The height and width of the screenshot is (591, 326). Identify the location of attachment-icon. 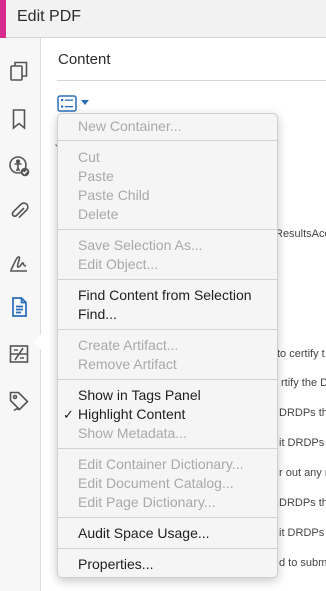
(19, 211).